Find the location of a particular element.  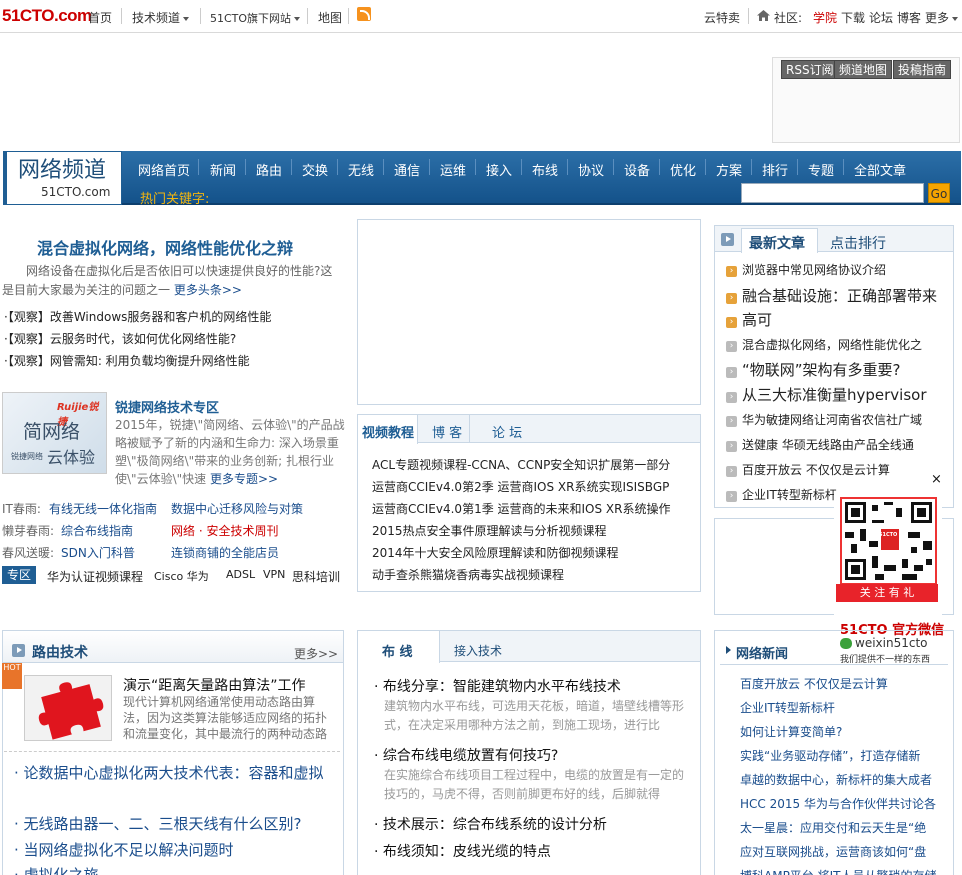

puzzle-image is located at coordinates (68, 708).